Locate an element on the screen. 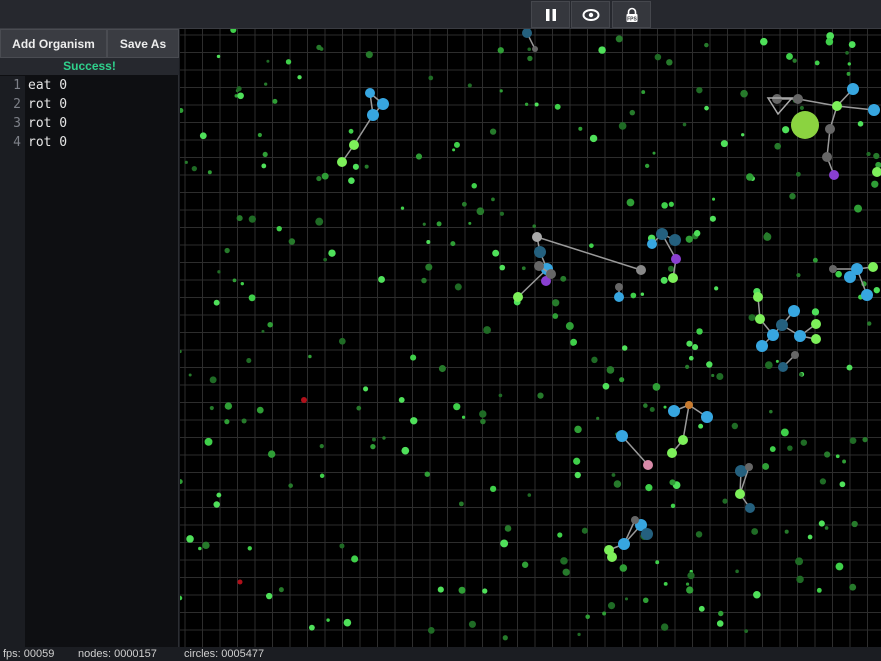  nodes-counter: nodes: 0000157 is located at coordinates (117, 654).